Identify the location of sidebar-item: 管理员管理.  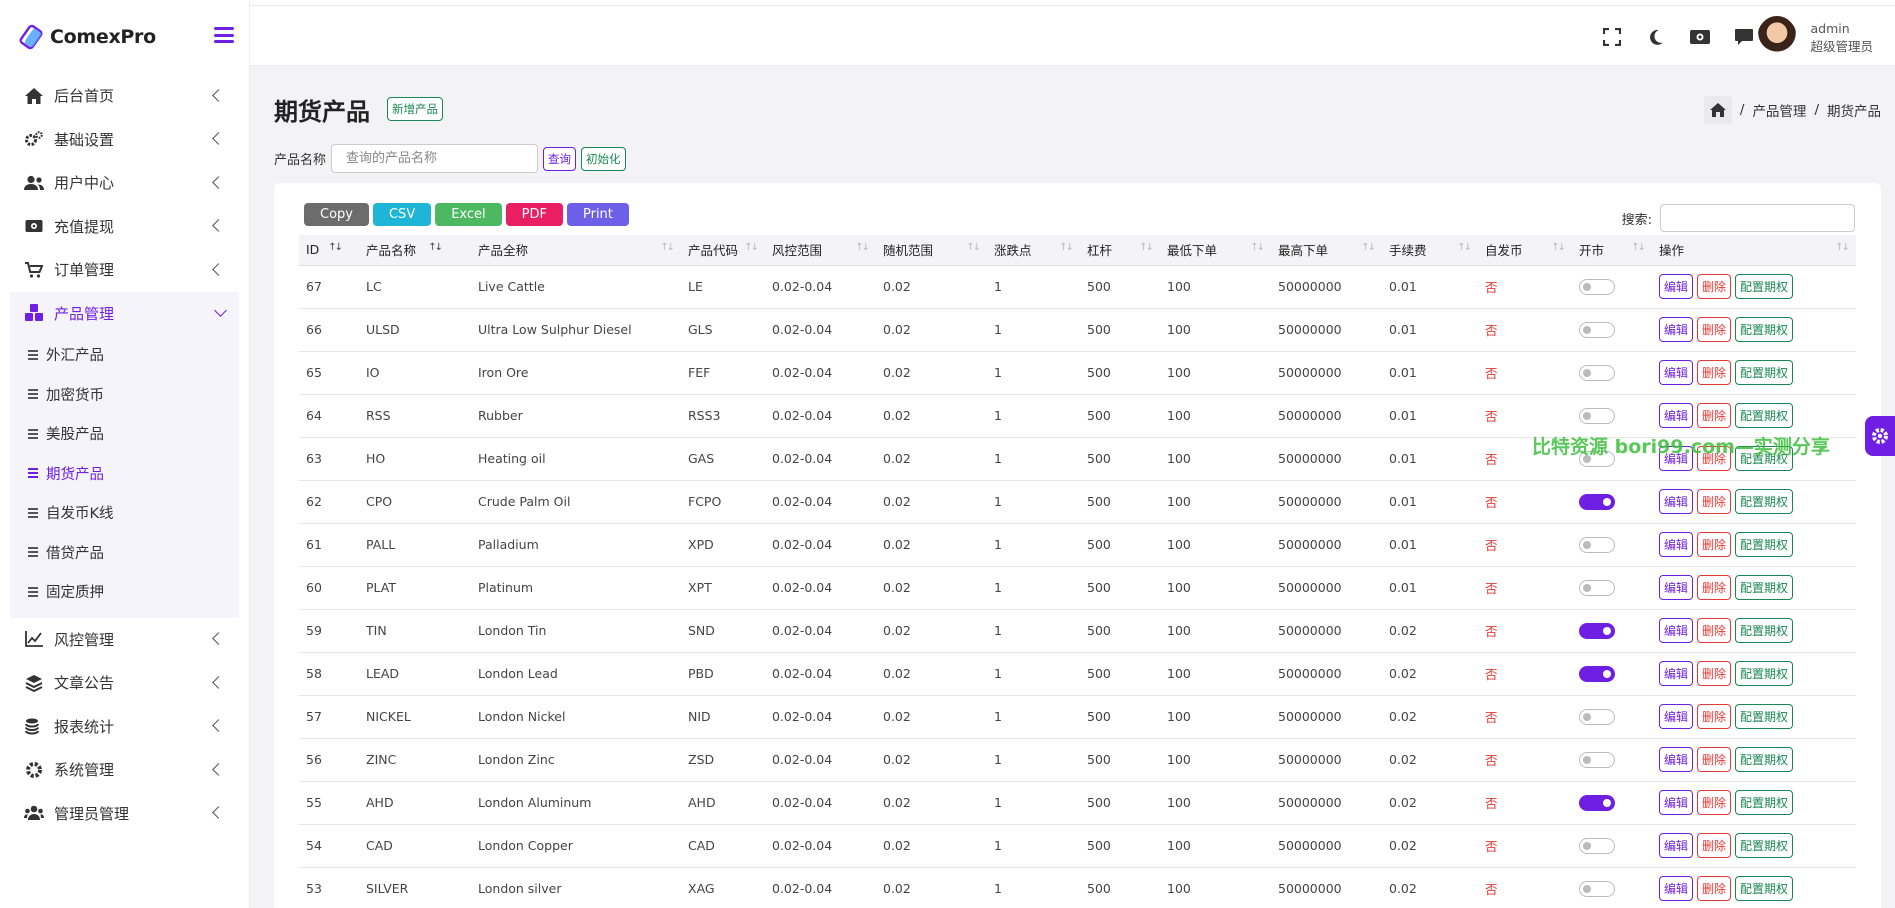
(124, 814).